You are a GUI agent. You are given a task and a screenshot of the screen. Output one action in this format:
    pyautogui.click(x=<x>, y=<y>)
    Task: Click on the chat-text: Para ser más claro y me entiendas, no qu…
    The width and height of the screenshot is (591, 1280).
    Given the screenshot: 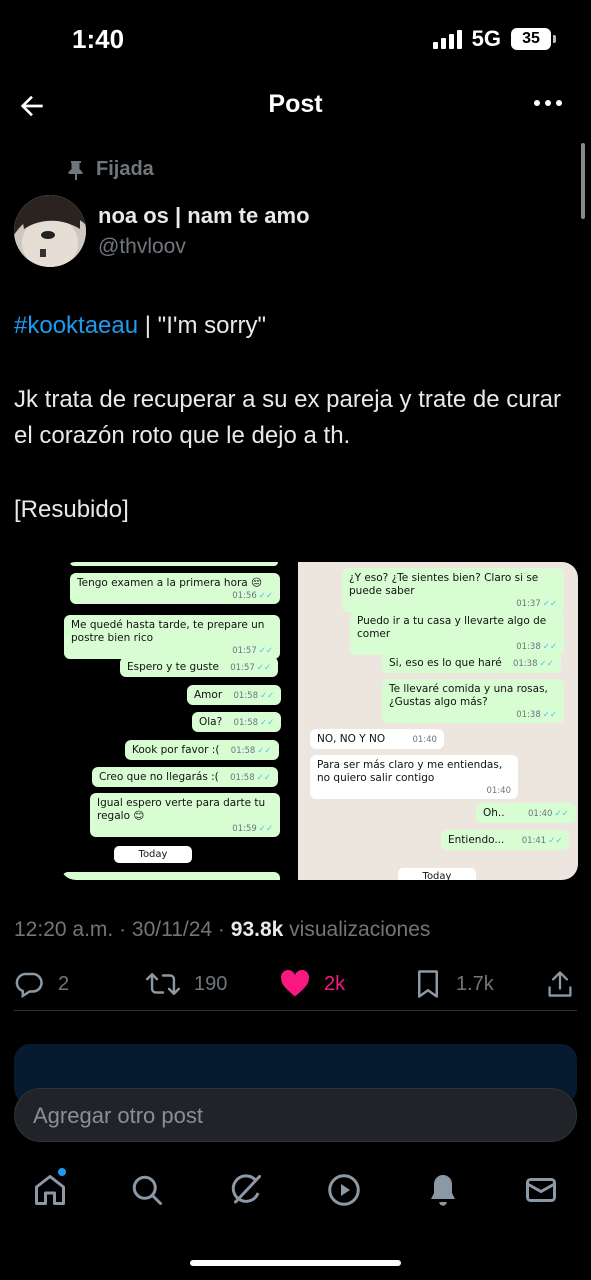 What is the action you would take?
    pyautogui.click(x=410, y=771)
    